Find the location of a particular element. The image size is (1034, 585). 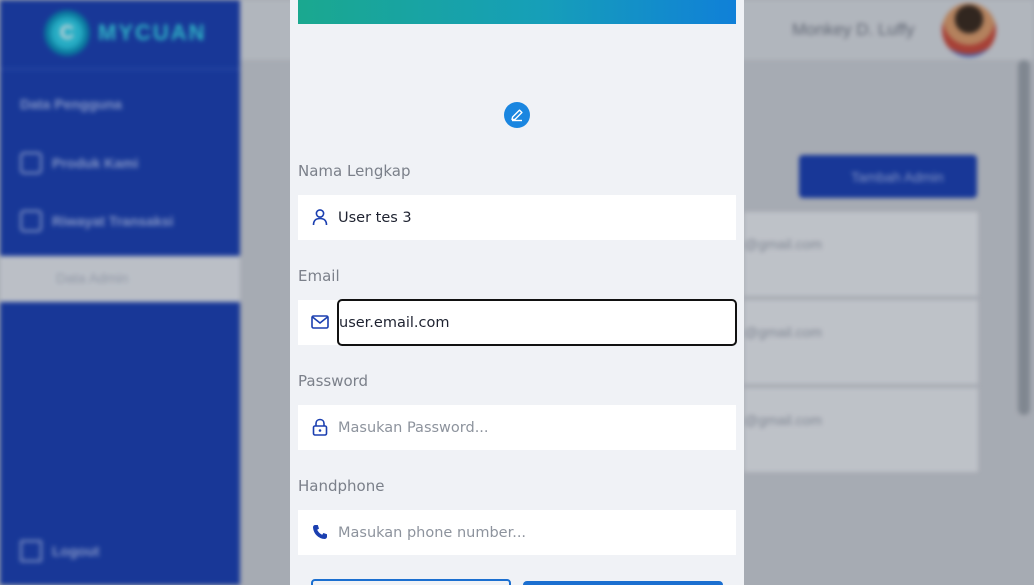

password-input is located at coordinates (537, 427).